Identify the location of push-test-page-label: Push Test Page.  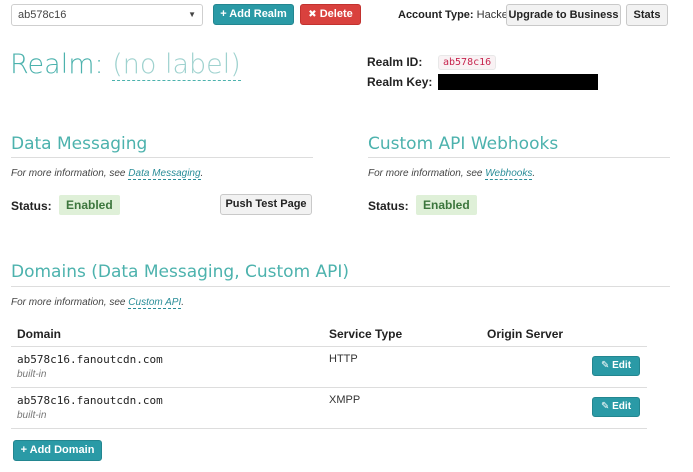
(266, 204).